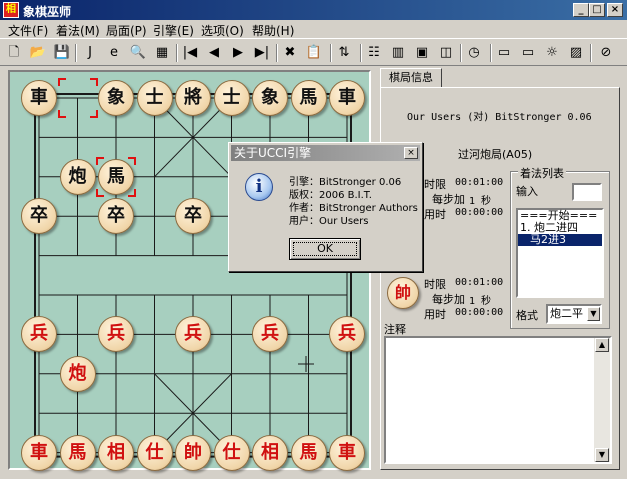 The image size is (627, 479). I want to click on red-piece: 炮, so click(77, 373).